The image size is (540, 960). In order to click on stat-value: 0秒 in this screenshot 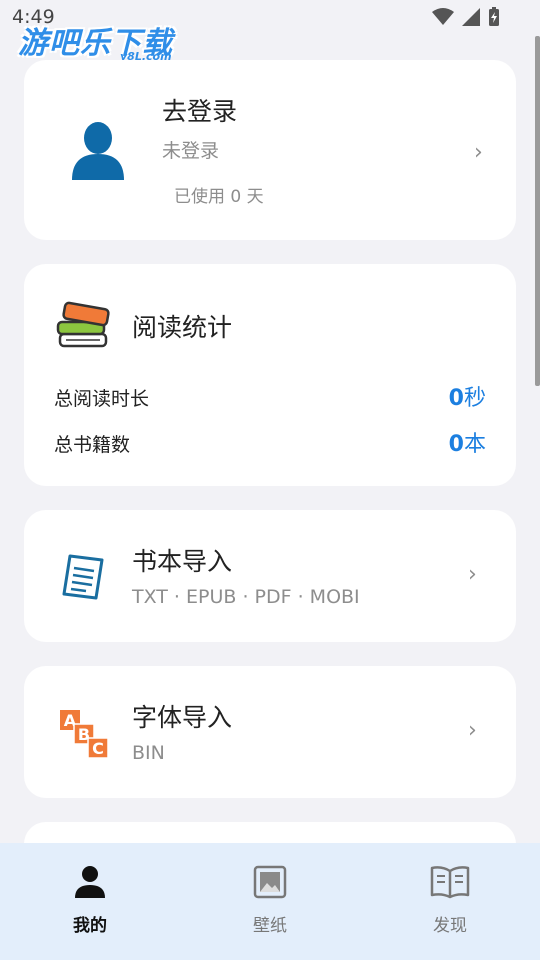, I will do `click(467, 398)`.